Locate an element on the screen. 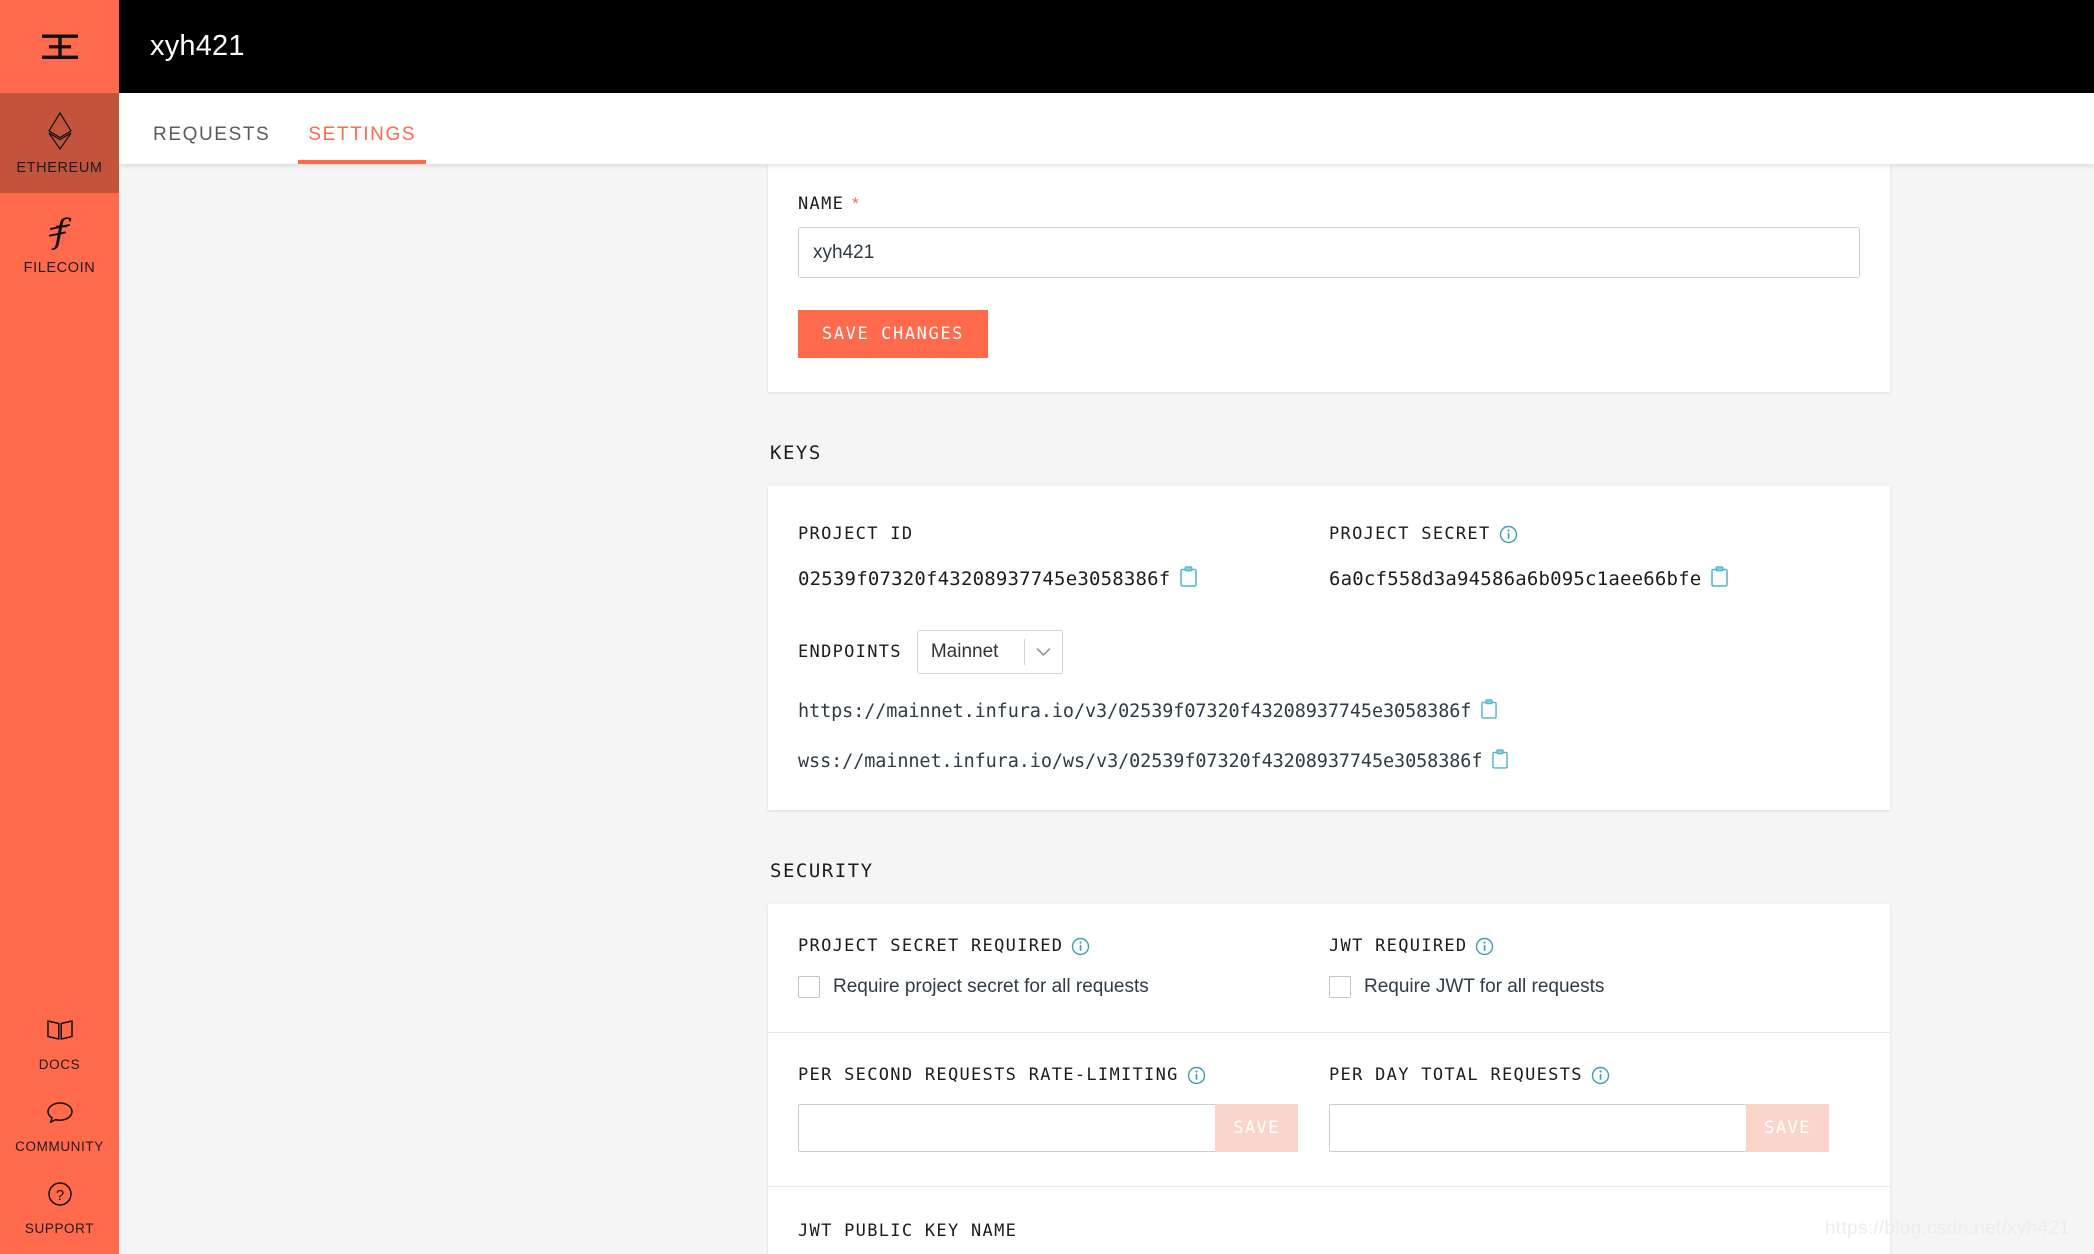  jwt-required-checkbox is located at coordinates (1340, 987).